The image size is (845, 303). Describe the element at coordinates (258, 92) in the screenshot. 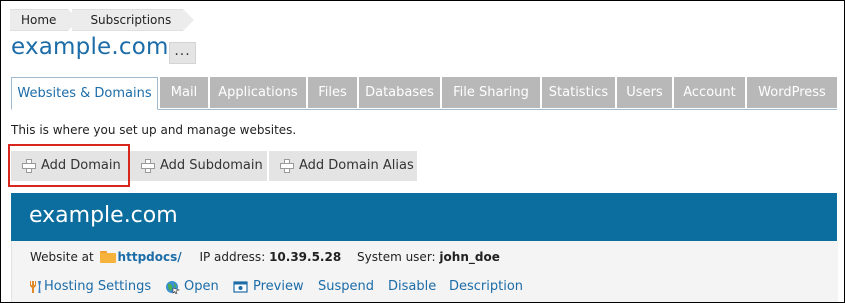

I see `tab-applications: Applications` at that location.